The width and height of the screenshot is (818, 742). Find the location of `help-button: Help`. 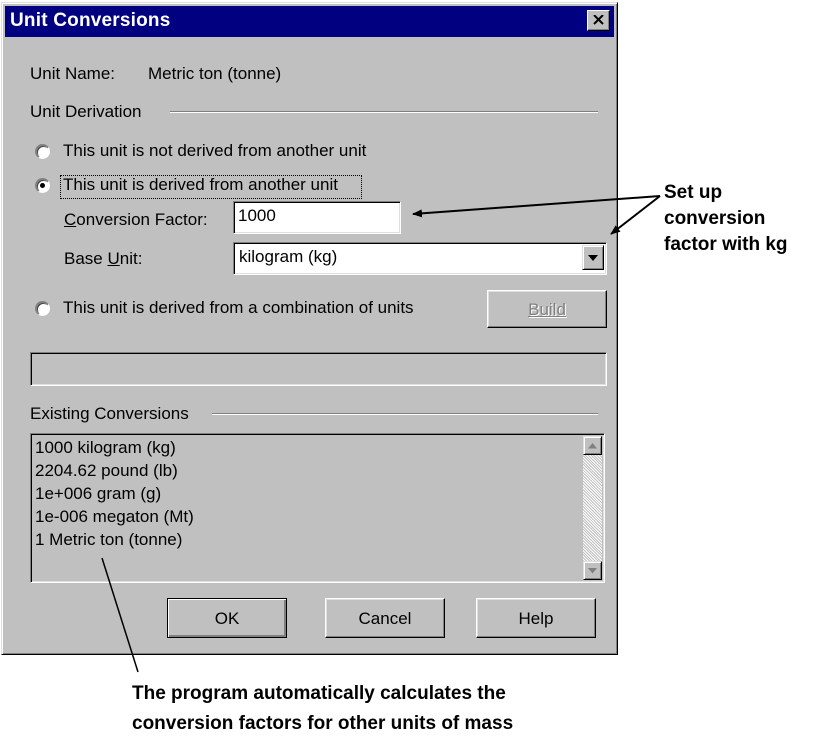

help-button: Help is located at coordinates (536, 618).